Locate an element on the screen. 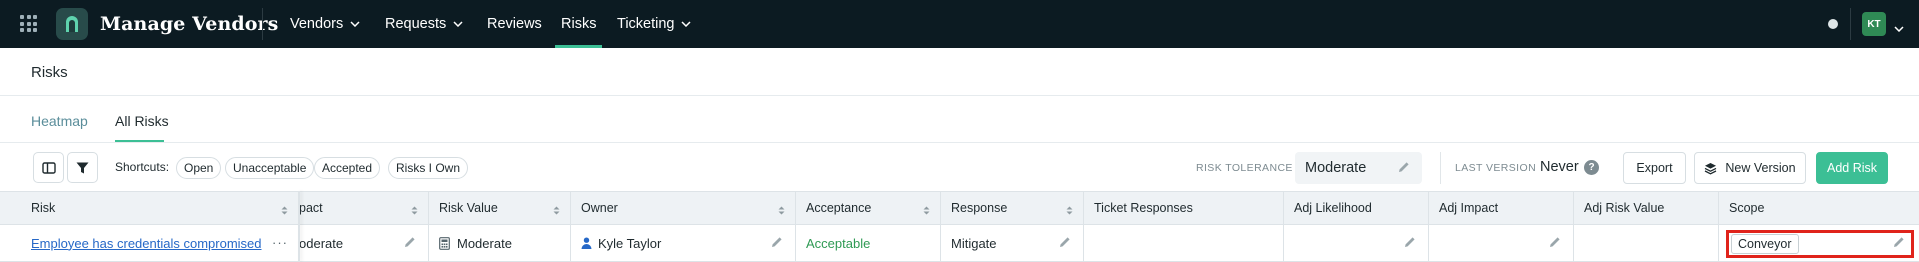 The image size is (1919, 262). acceptance-value: Acceptable is located at coordinates (838, 243).